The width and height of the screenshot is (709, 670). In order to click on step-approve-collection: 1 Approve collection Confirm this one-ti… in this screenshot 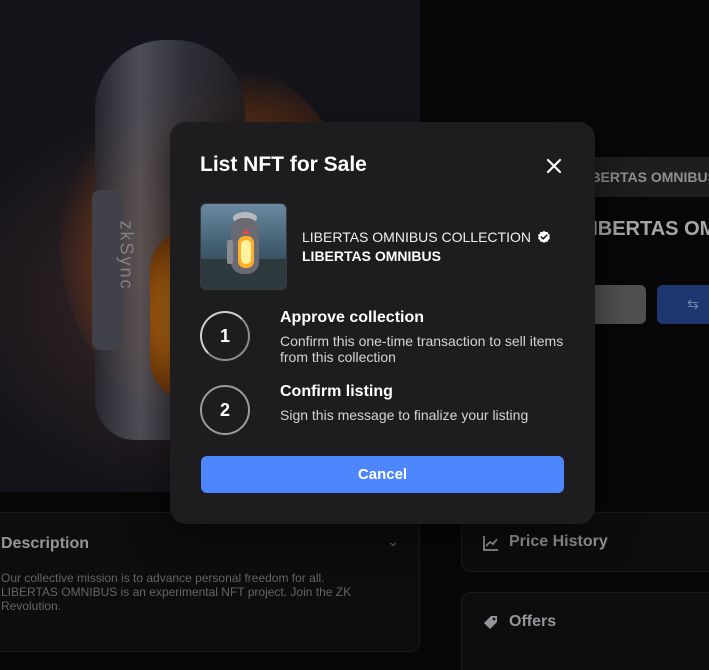, I will do `click(390, 337)`.